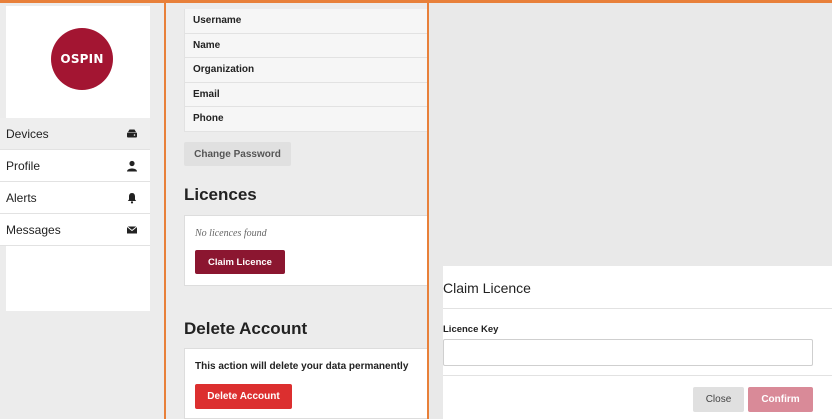 This screenshot has height=419, width=832. Describe the element at coordinates (206, 94) in the screenshot. I see `field-label: Email` at that location.